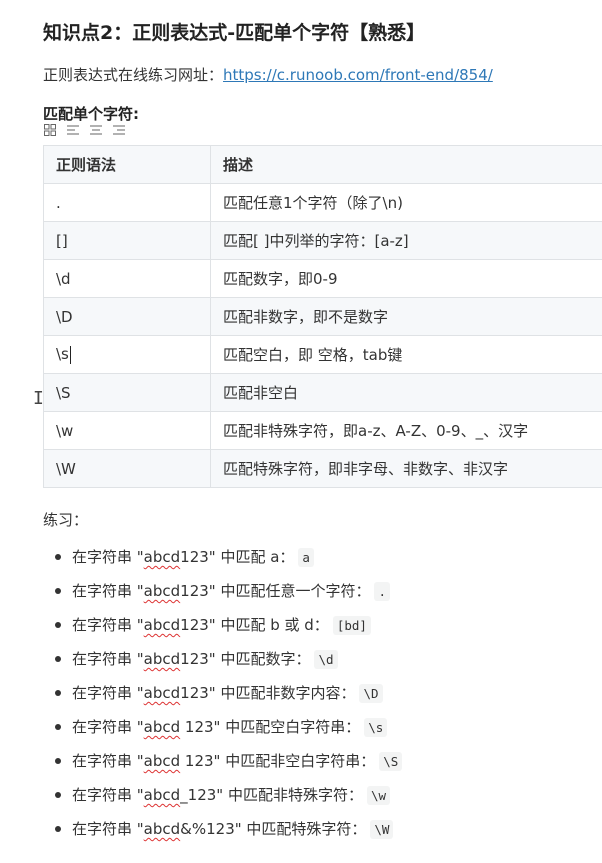  Describe the element at coordinates (382, 591) in the screenshot. I see `inline-code: .` at that location.